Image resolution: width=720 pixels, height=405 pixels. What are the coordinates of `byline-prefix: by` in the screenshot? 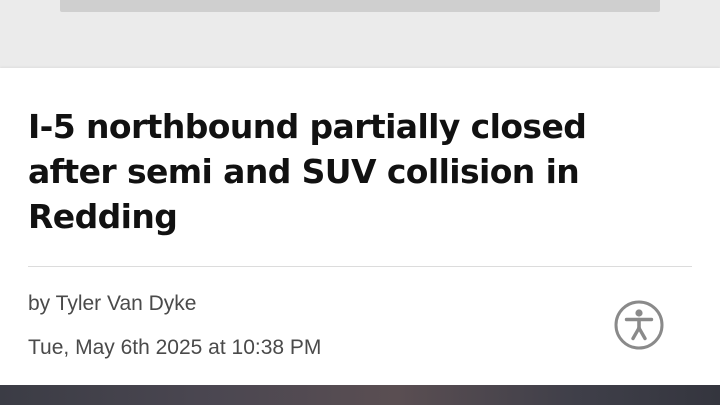 It's located at (39, 303).